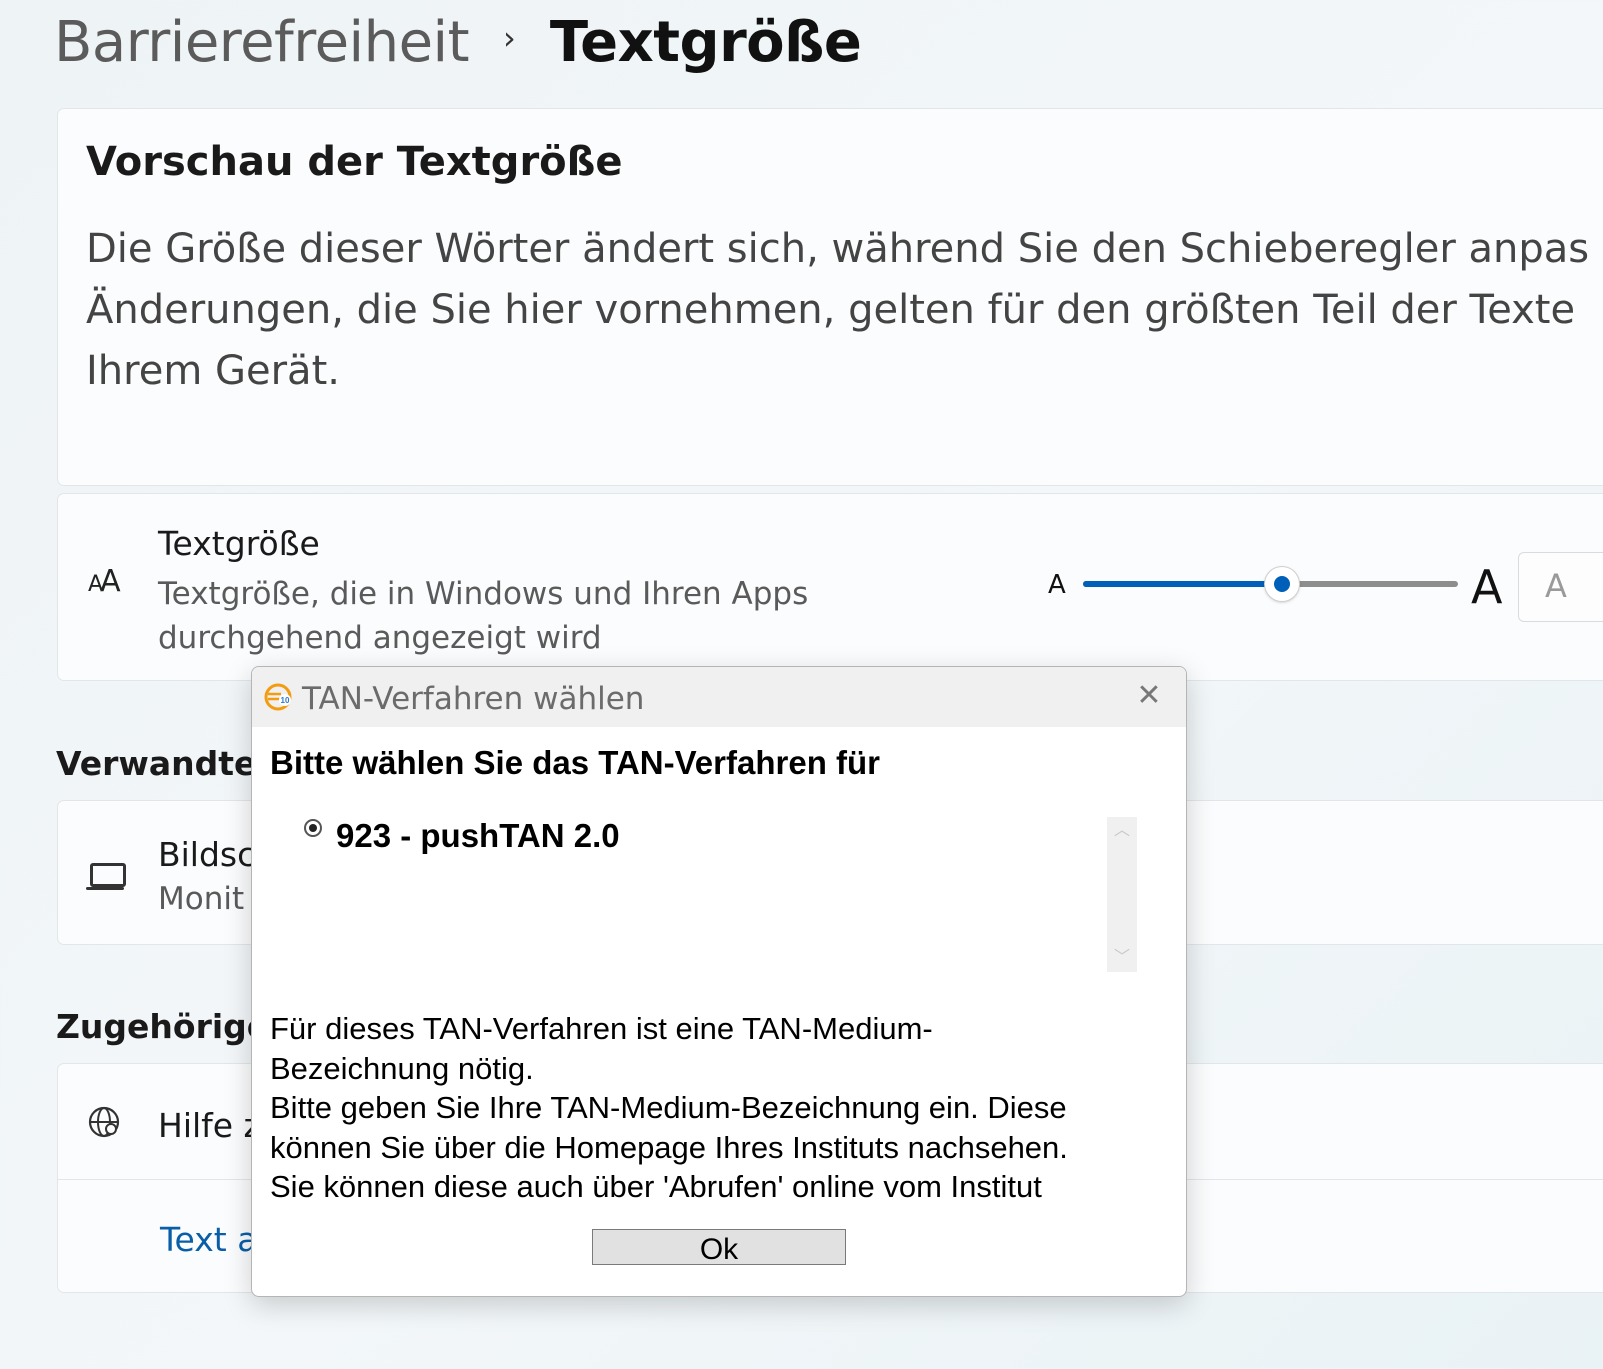 The width and height of the screenshot is (1603, 1369). Describe the element at coordinates (719, 697) in the screenshot. I see `dialog-titlebar: 10 TAN-Verfahren wählen ✕` at that location.